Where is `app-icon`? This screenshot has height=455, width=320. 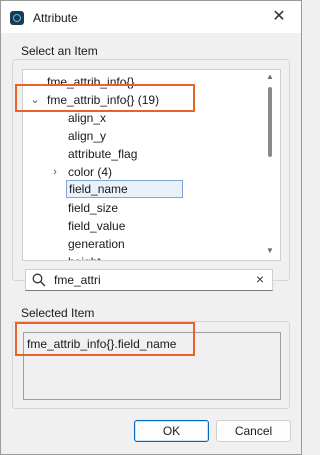
app-icon is located at coordinates (17, 18).